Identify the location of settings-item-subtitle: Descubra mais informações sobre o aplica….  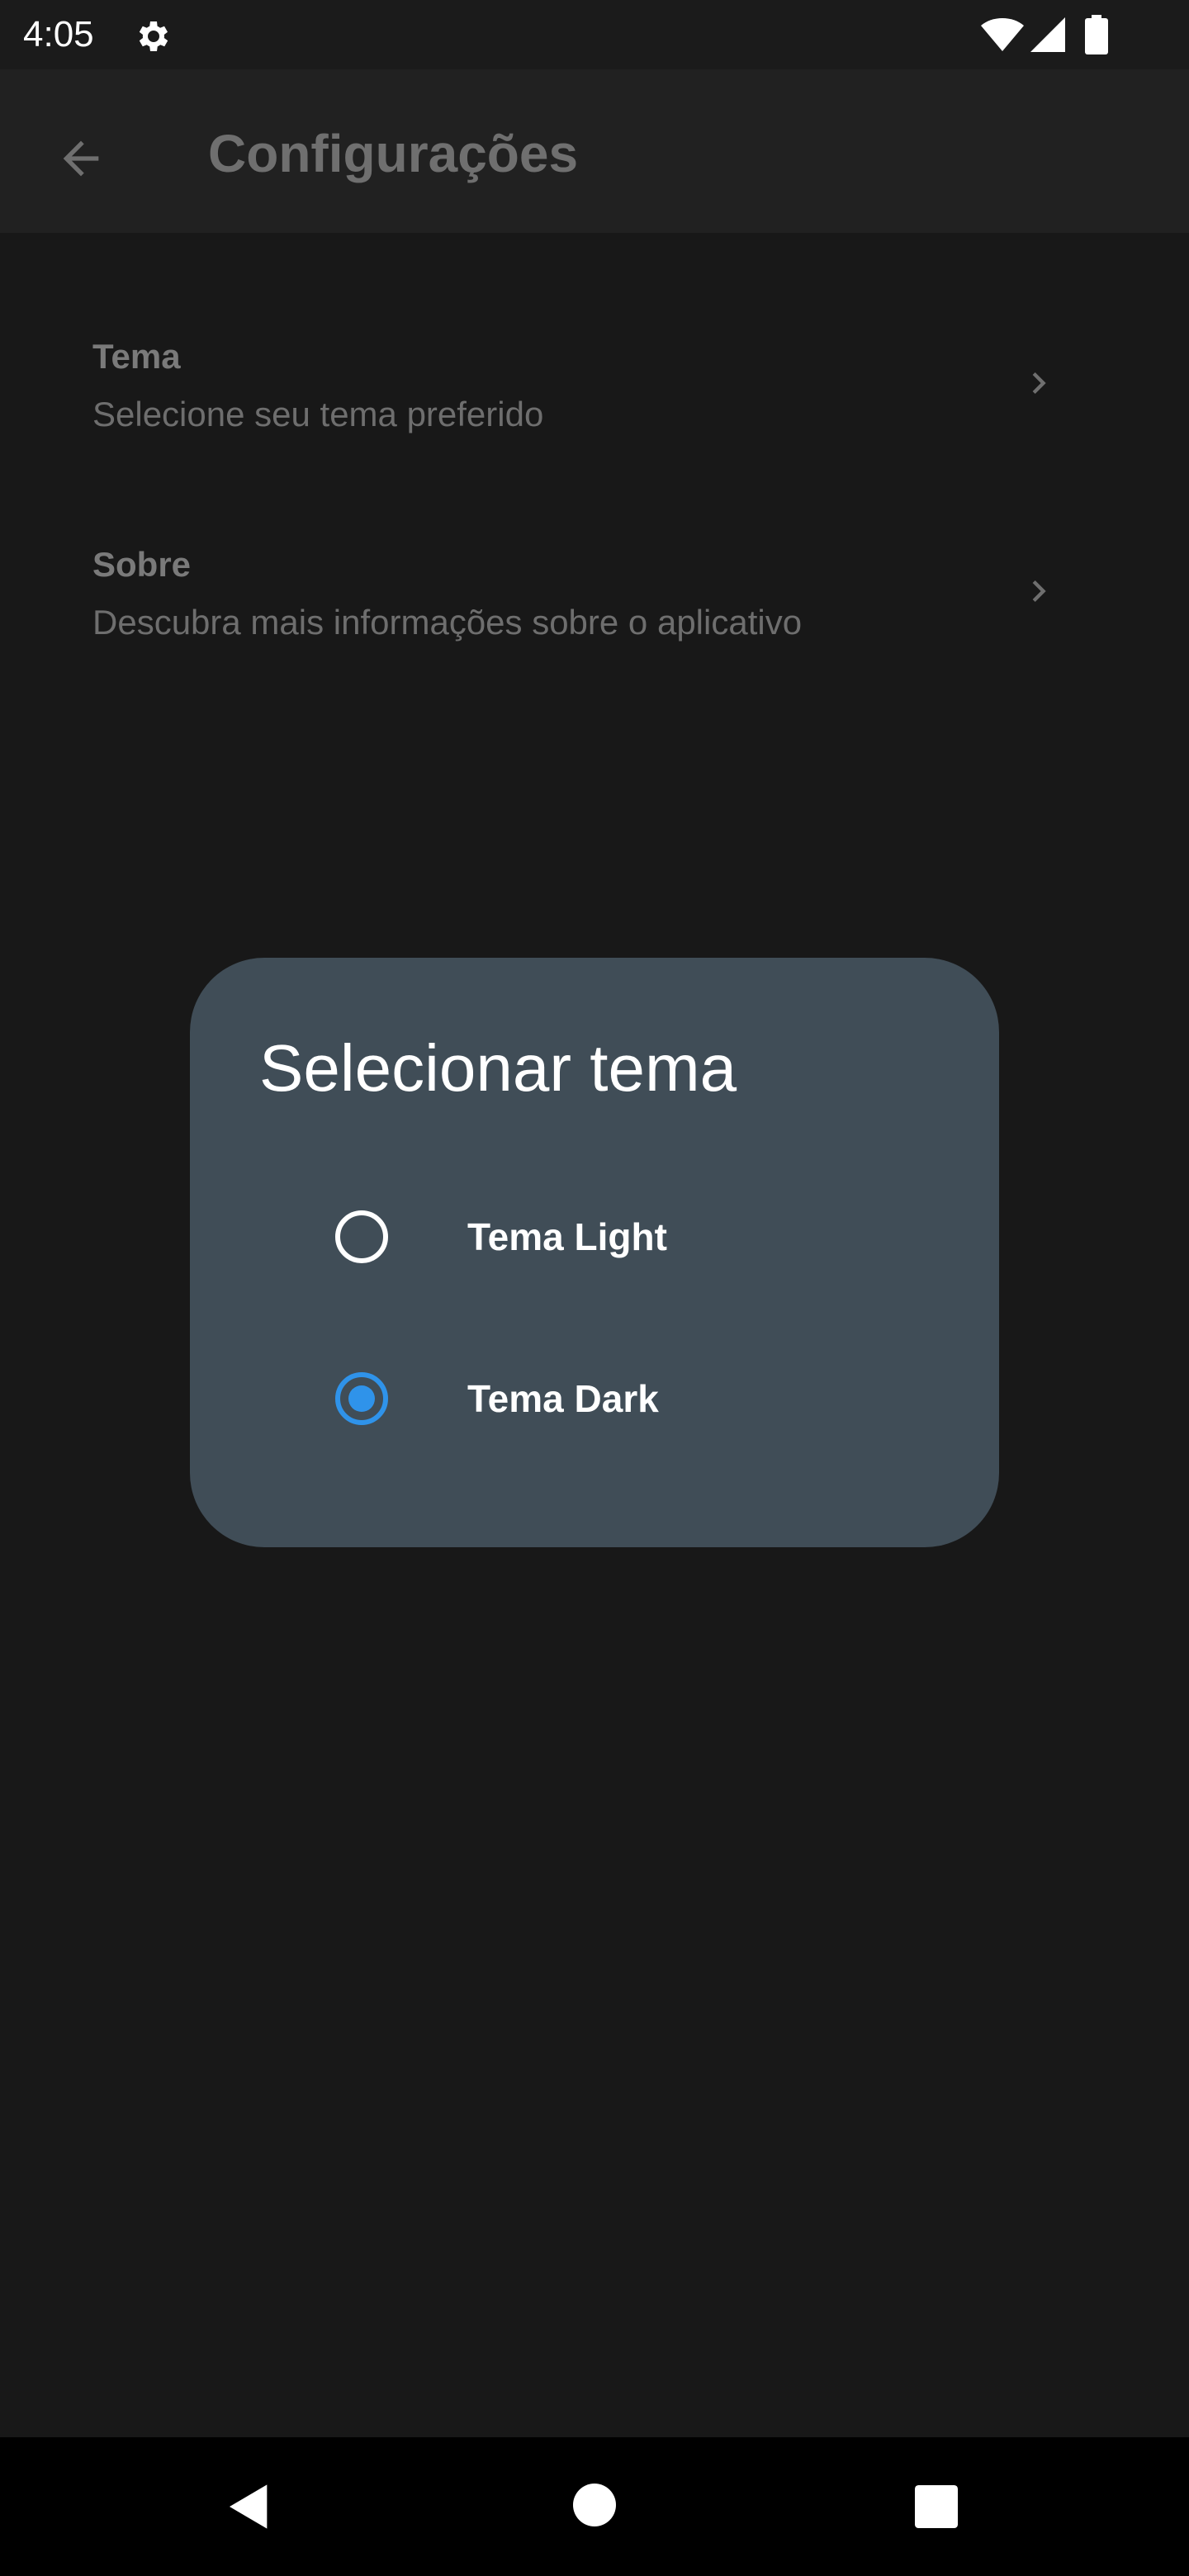
(447, 622).